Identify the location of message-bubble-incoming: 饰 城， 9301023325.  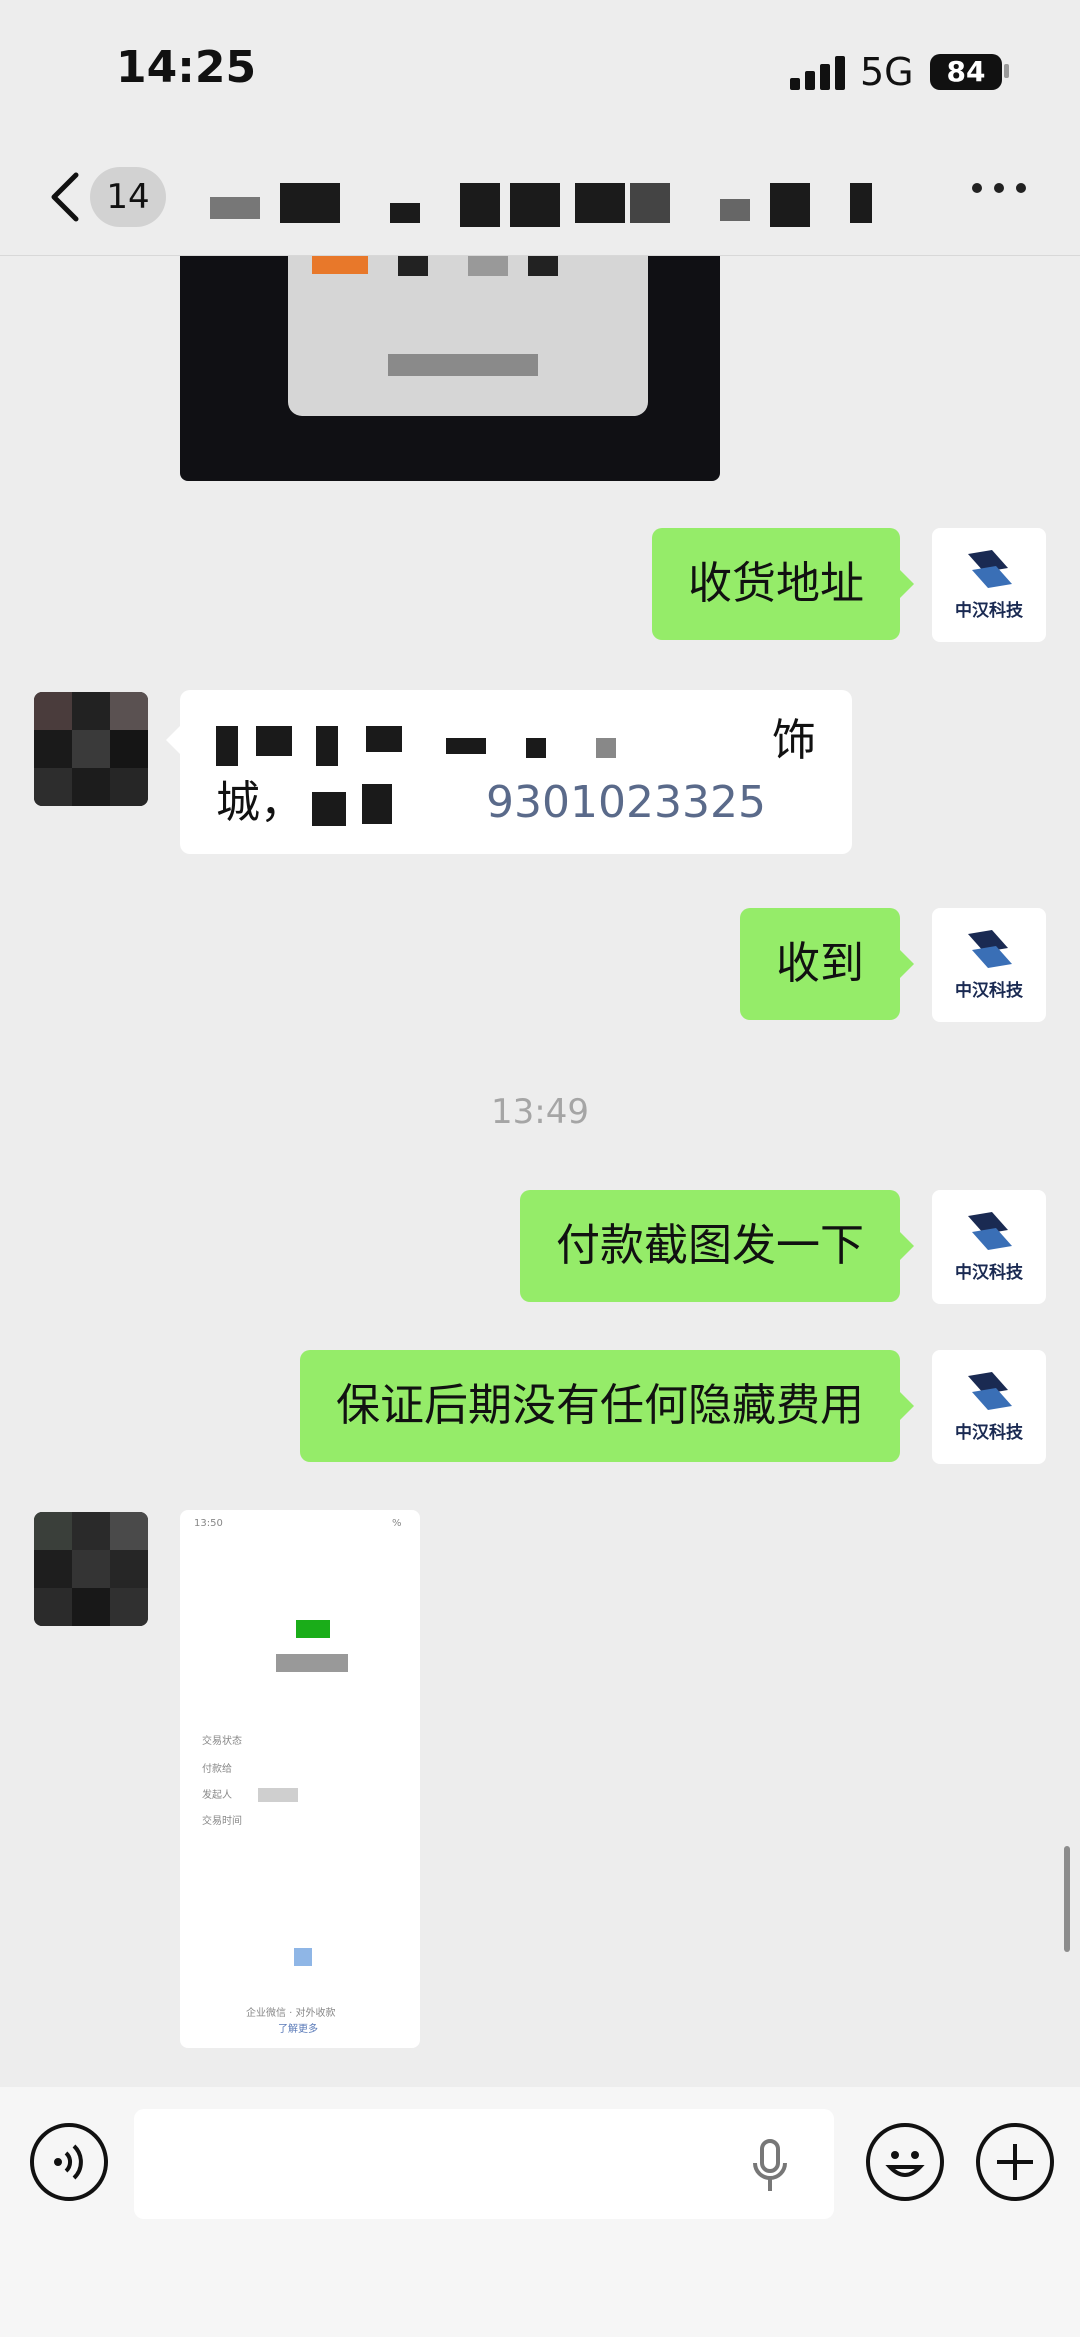
(509, 772).